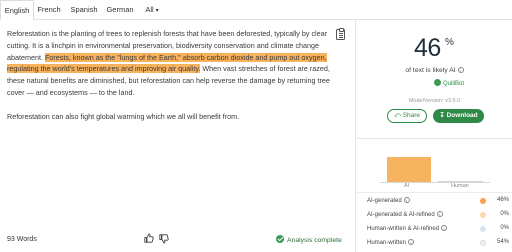 Image resolution: width=512 pixels, height=252 pixels. I want to click on word-count: 93 Words, so click(22, 239).